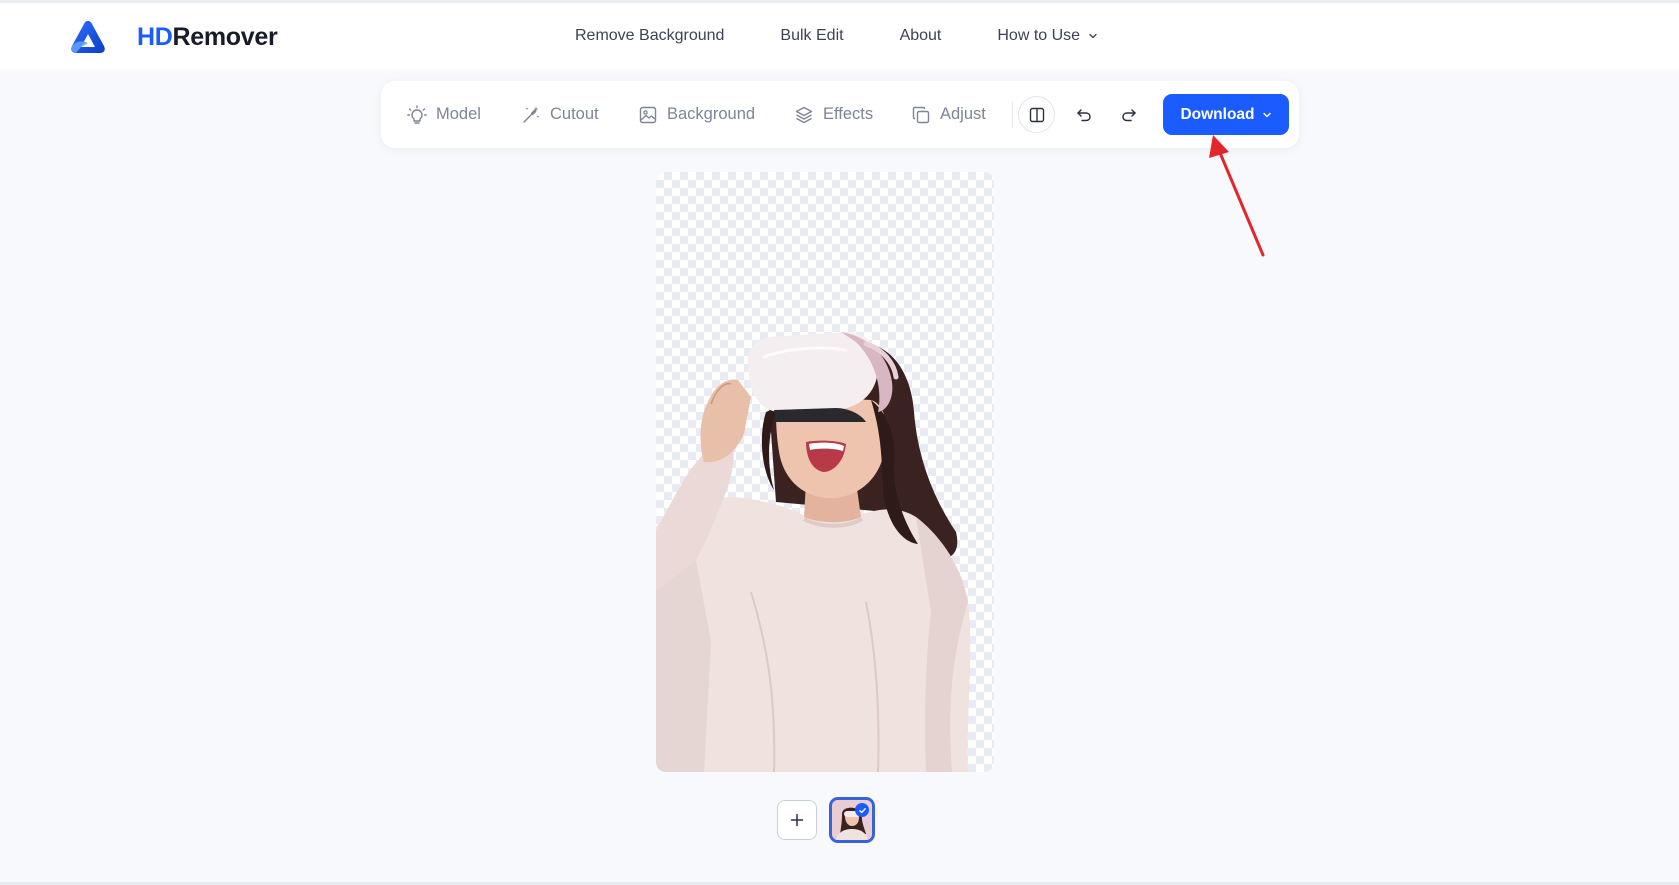  I want to click on copy-icon, so click(921, 114).